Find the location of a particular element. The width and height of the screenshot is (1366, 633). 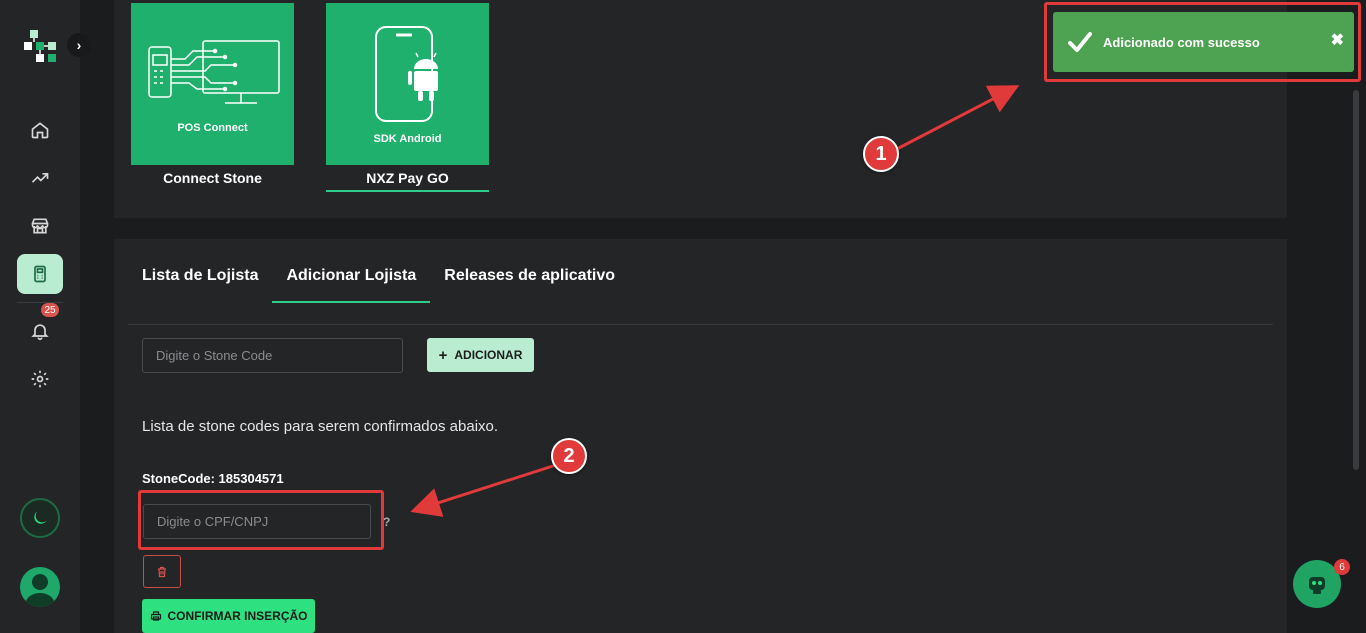

home-icon is located at coordinates (40, 130).